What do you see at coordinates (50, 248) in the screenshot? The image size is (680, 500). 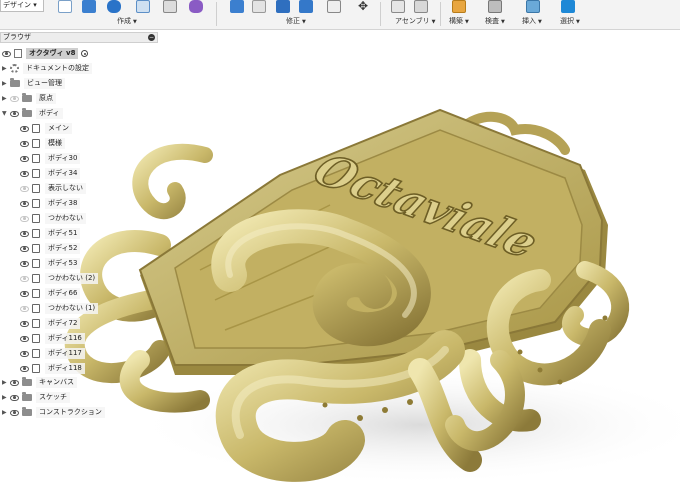 I see `body-item: ボディ52` at bounding box center [50, 248].